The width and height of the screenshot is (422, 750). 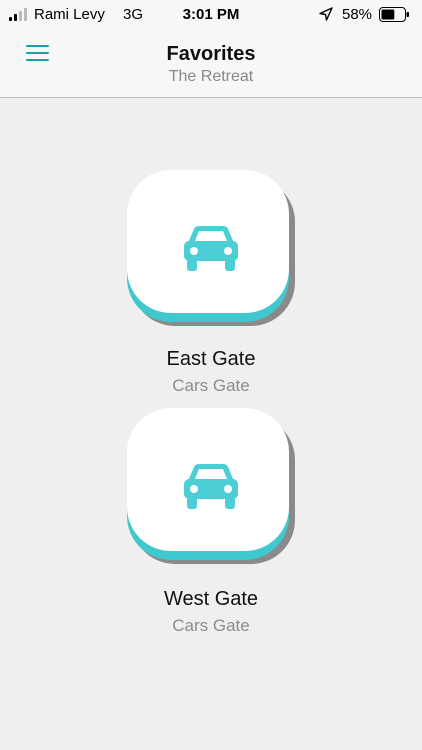 What do you see at coordinates (211, 76) in the screenshot?
I see `page-subtitle: The Retreat` at bounding box center [211, 76].